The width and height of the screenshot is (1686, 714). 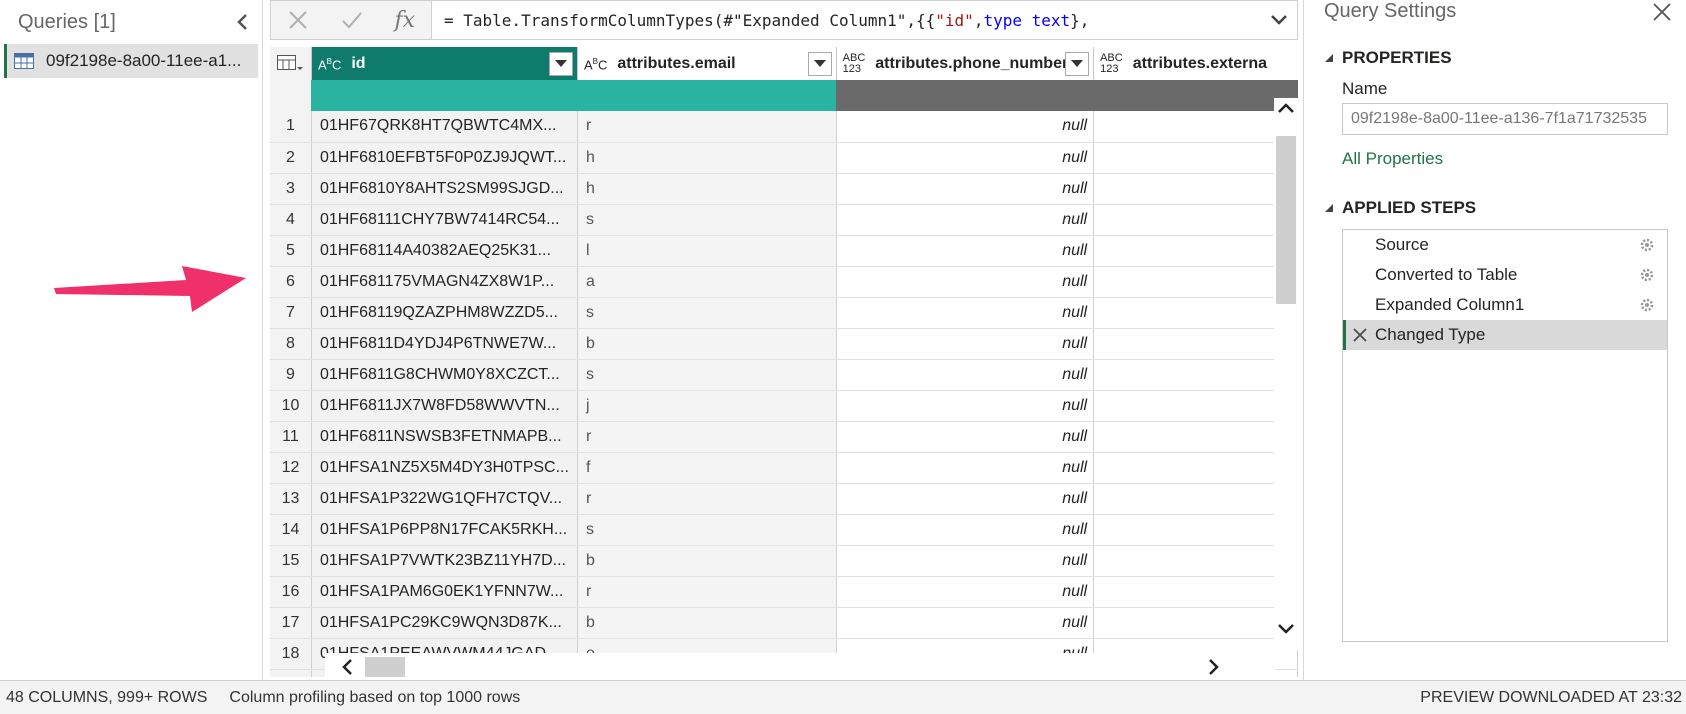 I want to click on row-number-cell: 10, so click(x=291, y=406).